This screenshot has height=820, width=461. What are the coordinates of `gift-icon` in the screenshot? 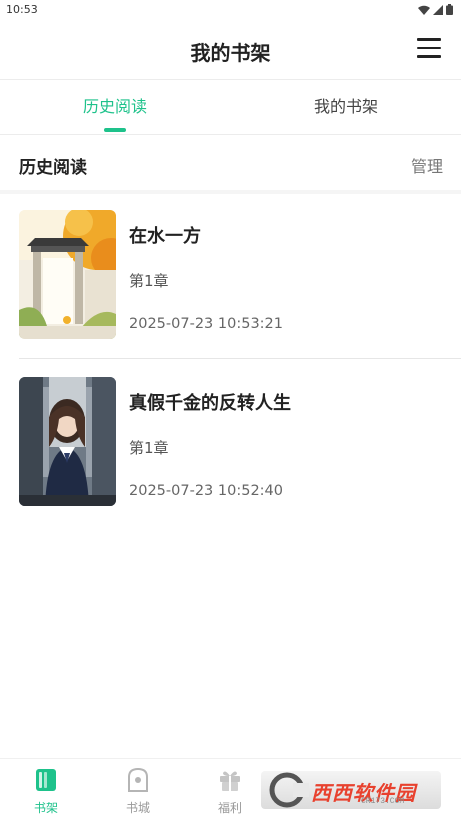 It's located at (230, 781).